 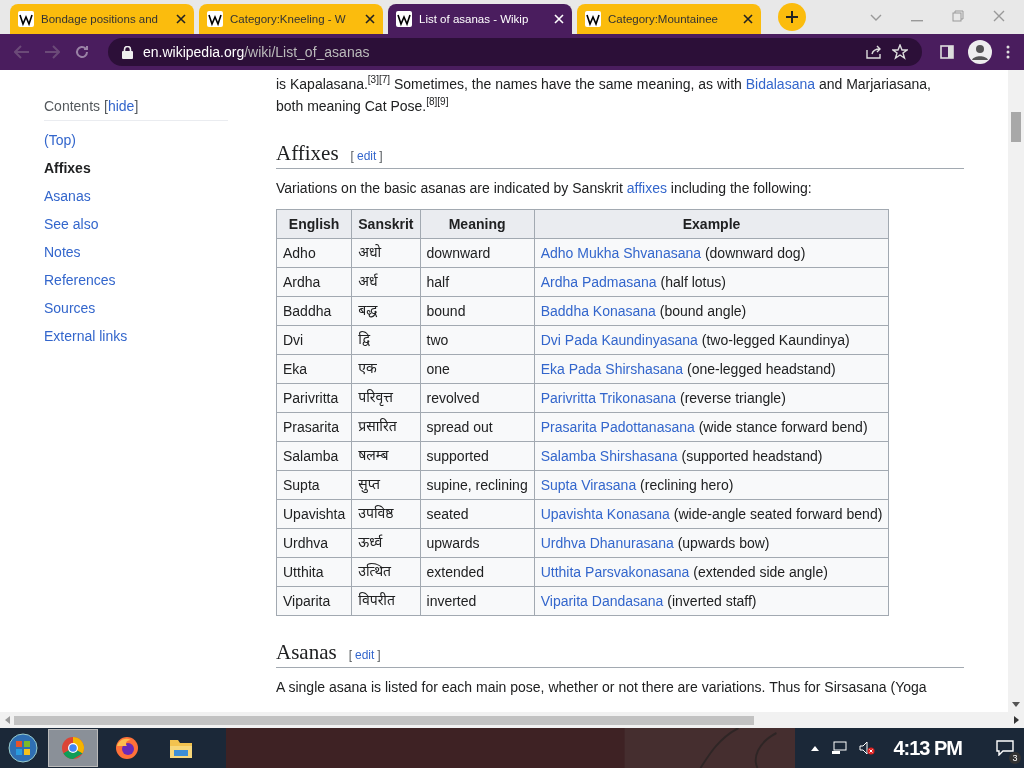 What do you see at coordinates (874, 52) in the screenshot?
I see `share-icon` at bounding box center [874, 52].